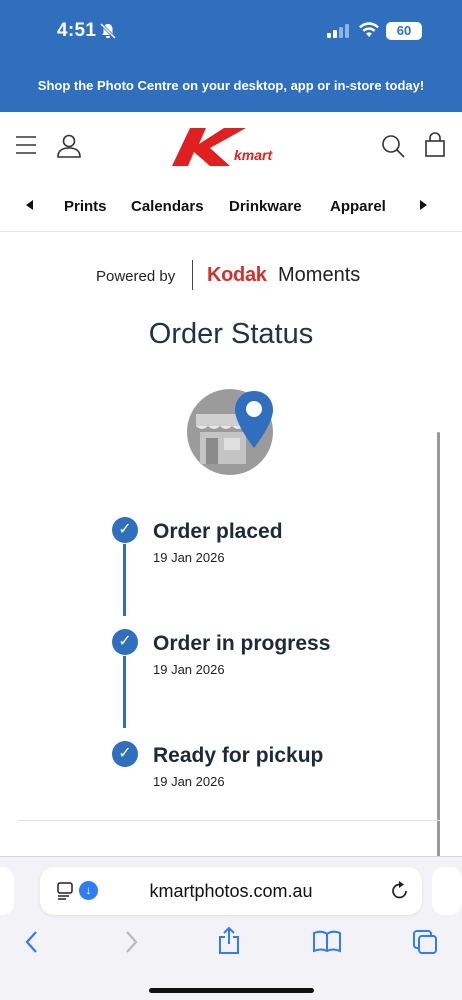 The image size is (462, 1000). What do you see at coordinates (136, 276) in the screenshot?
I see `powered-by-label: Powered by` at bounding box center [136, 276].